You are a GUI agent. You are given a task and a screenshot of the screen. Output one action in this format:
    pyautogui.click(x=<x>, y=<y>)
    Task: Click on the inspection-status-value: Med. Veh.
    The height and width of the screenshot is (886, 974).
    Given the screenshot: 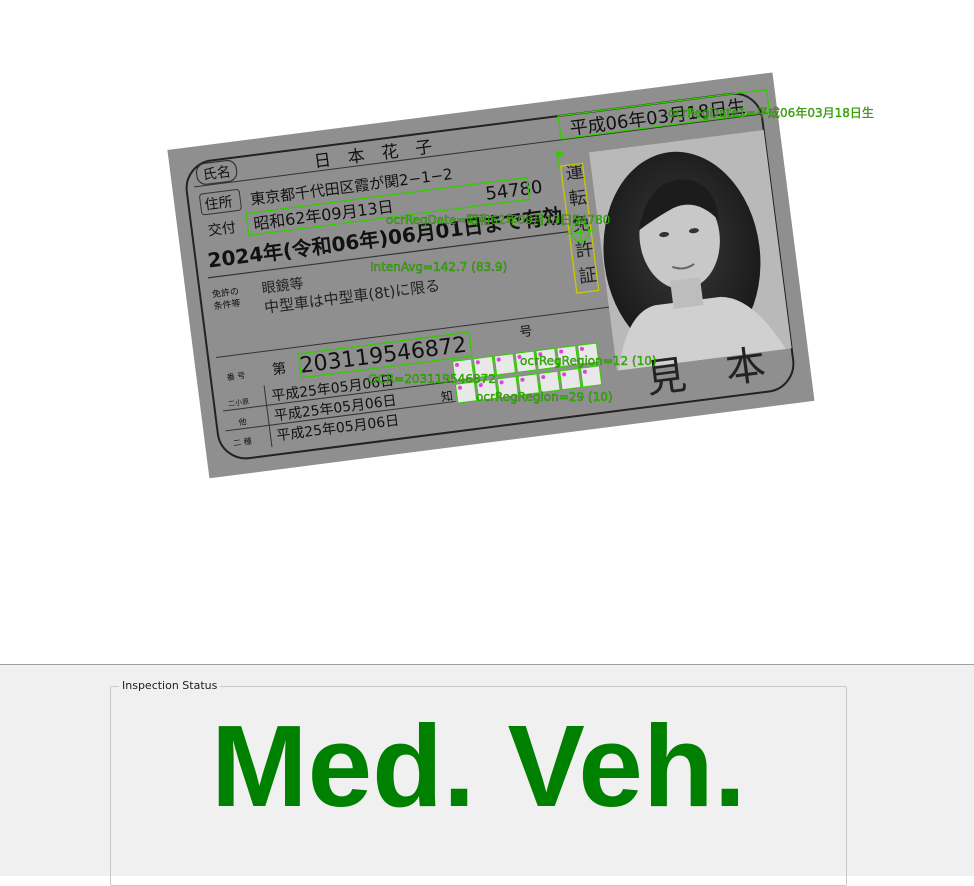 What is the action you would take?
    pyautogui.click(x=478, y=766)
    